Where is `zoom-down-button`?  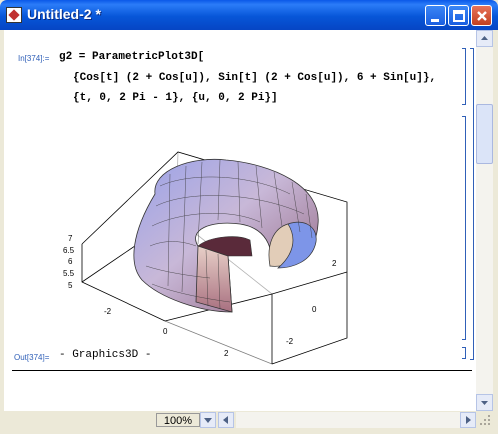
zoom-down-button is located at coordinates (208, 420).